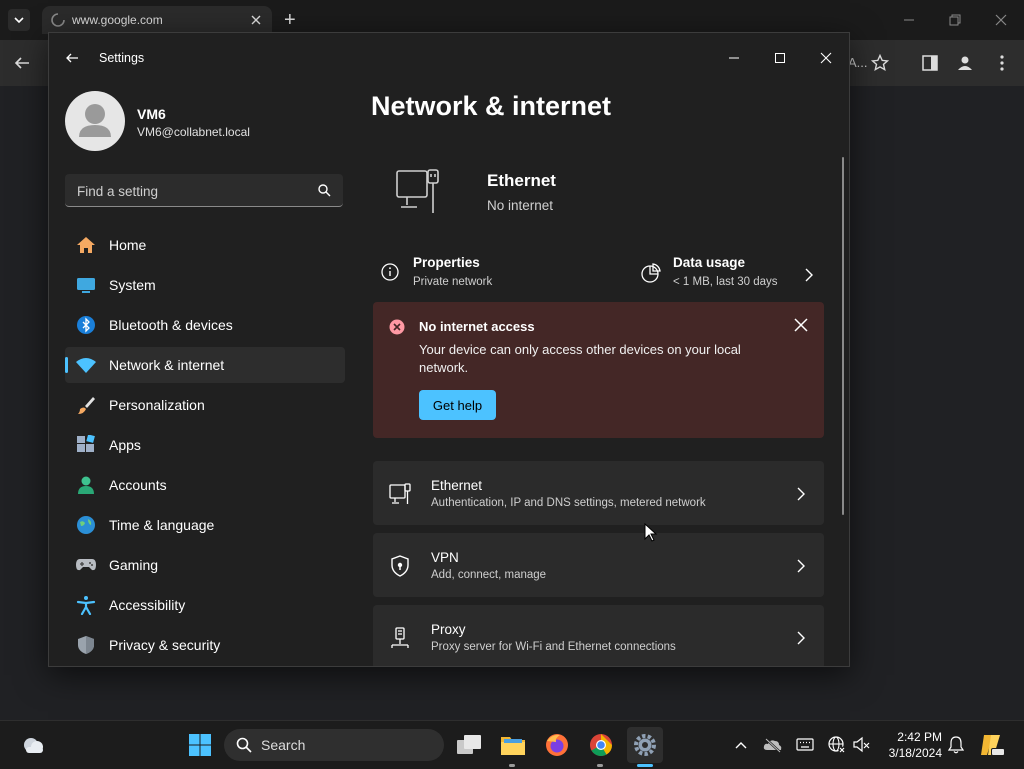 This screenshot has height=769, width=1024. I want to click on onedrive-offline-icon, so click(773, 745).